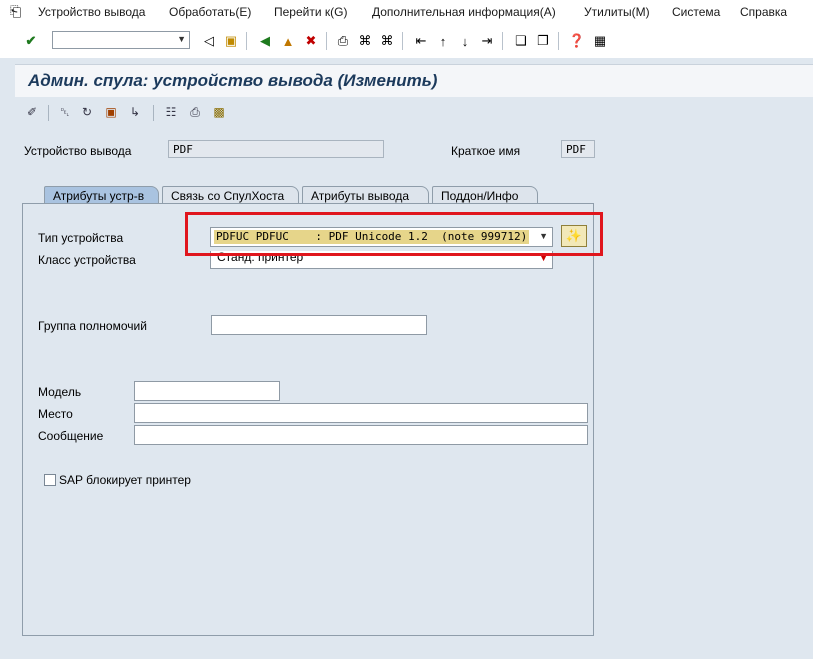 Image resolution: width=813 pixels, height=659 pixels. Describe the element at coordinates (600, 41) in the screenshot. I see `layout-menu-icon: ▦` at that location.